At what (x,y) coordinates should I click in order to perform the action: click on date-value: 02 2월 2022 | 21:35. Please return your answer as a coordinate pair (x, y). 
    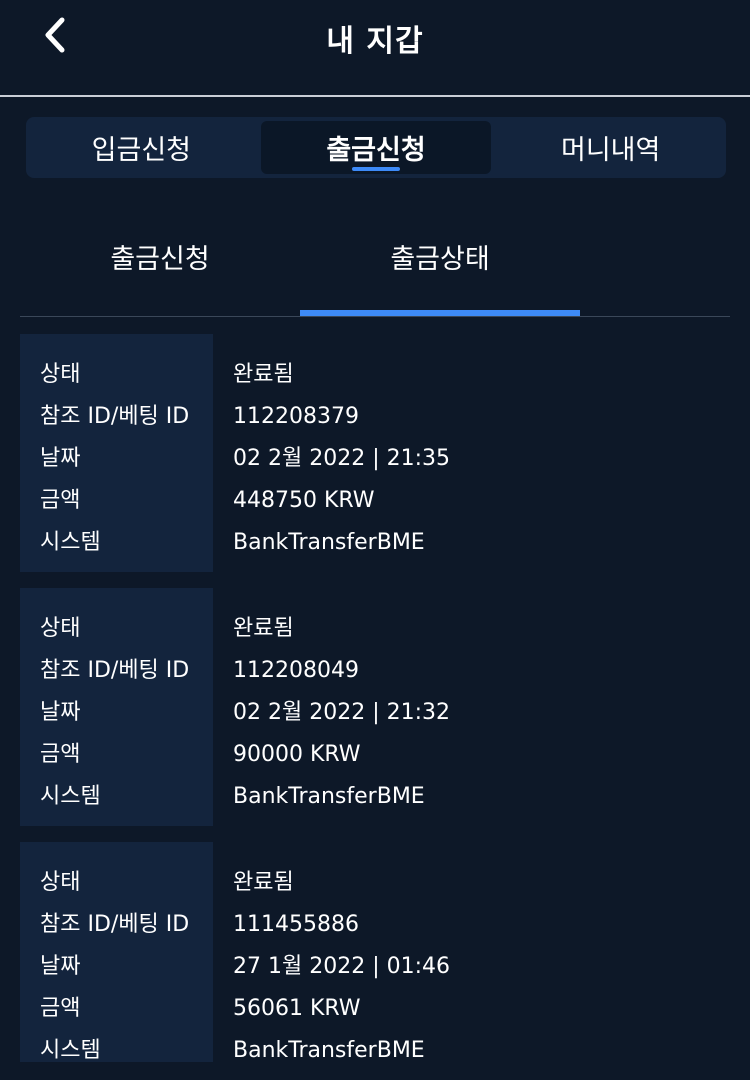
    Looking at the image, I should click on (342, 458).